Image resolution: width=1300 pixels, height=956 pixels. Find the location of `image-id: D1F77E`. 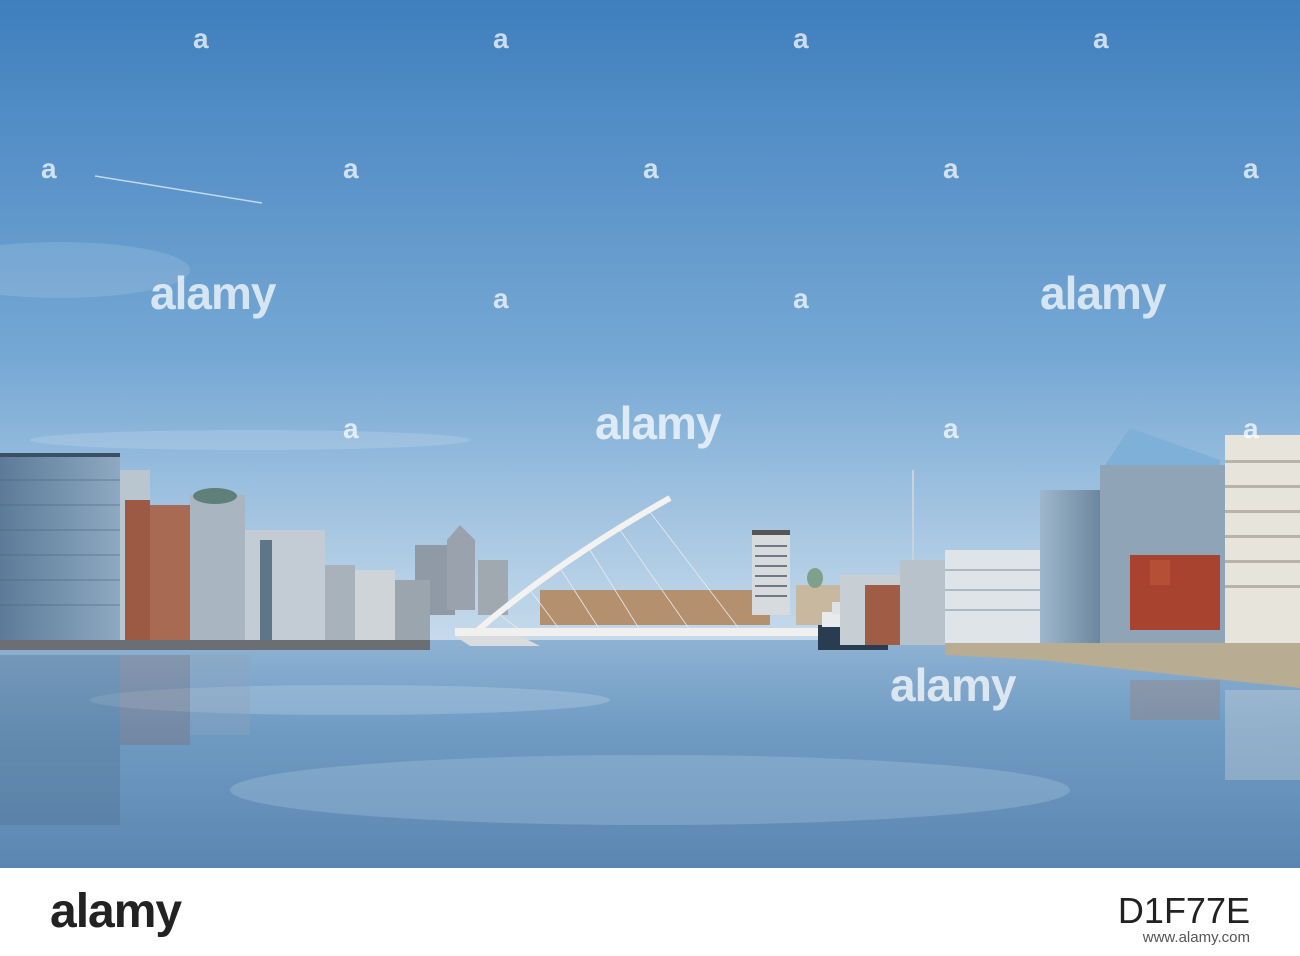

image-id: D1F77E is located at coordinates (1183, 910).